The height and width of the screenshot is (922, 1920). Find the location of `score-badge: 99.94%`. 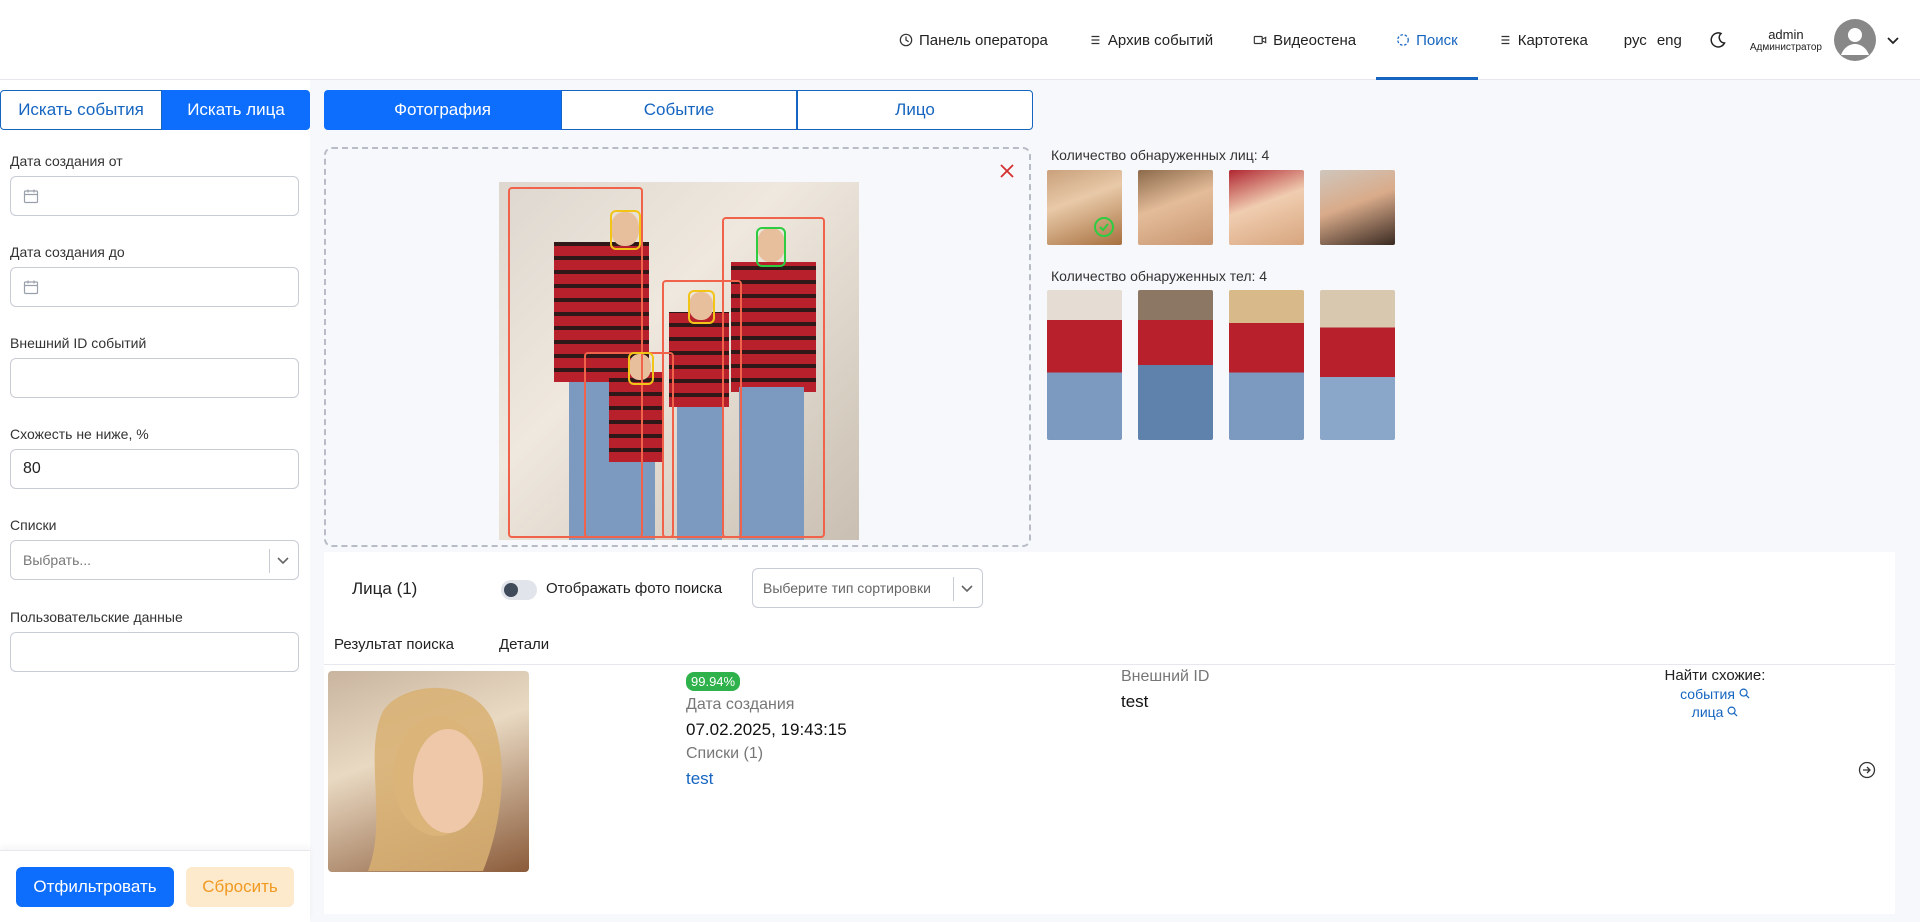

score-badge: 99.94% is located at coordinates (713, 681).